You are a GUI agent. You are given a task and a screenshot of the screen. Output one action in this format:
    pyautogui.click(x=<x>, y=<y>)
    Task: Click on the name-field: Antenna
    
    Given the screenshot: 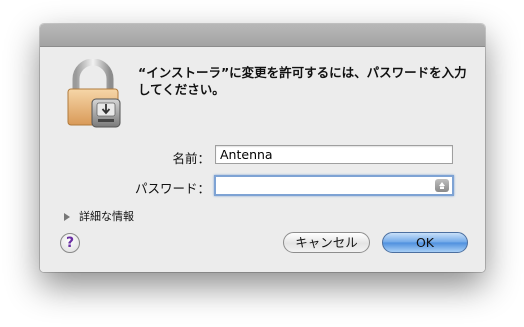 What is the action you would take?
    pyautogui.click(x=334, y=154)
    